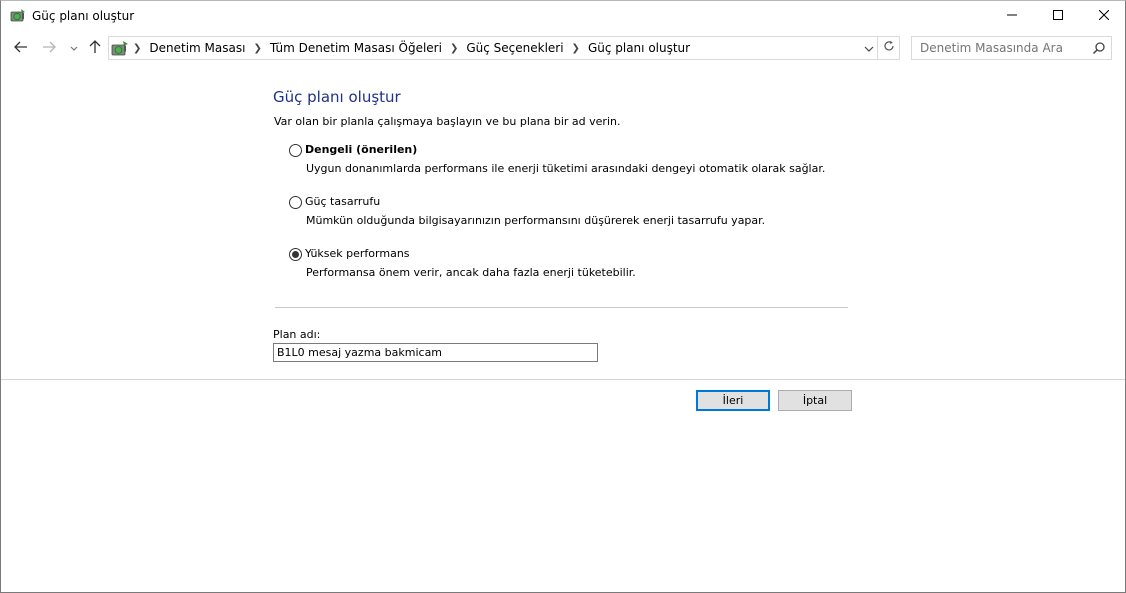 This screenshot has width=1126, height=593. I want to click on plan-option-label: Güç tasarrufu, so click(342, 201).